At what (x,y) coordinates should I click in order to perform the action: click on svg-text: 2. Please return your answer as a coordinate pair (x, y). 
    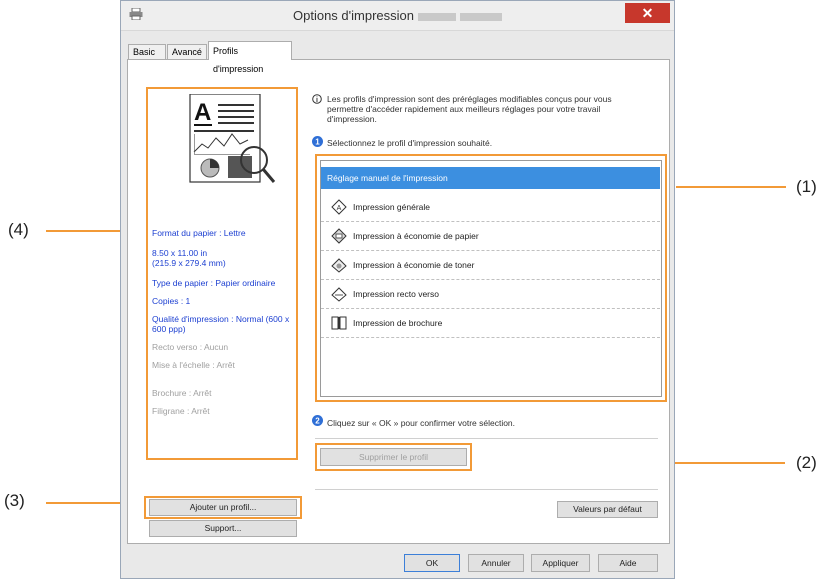
    Looking at the image, I should click on (317, 421).